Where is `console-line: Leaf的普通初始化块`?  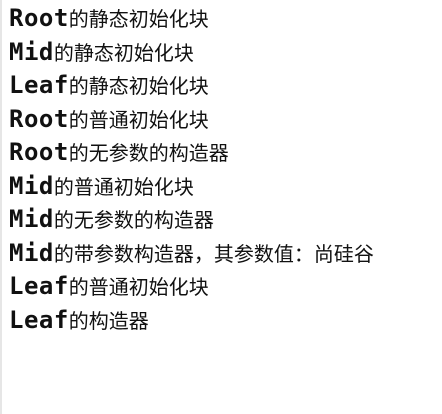
console-line: Leaf的普通初始化块 is located at coordinates (191, 288).